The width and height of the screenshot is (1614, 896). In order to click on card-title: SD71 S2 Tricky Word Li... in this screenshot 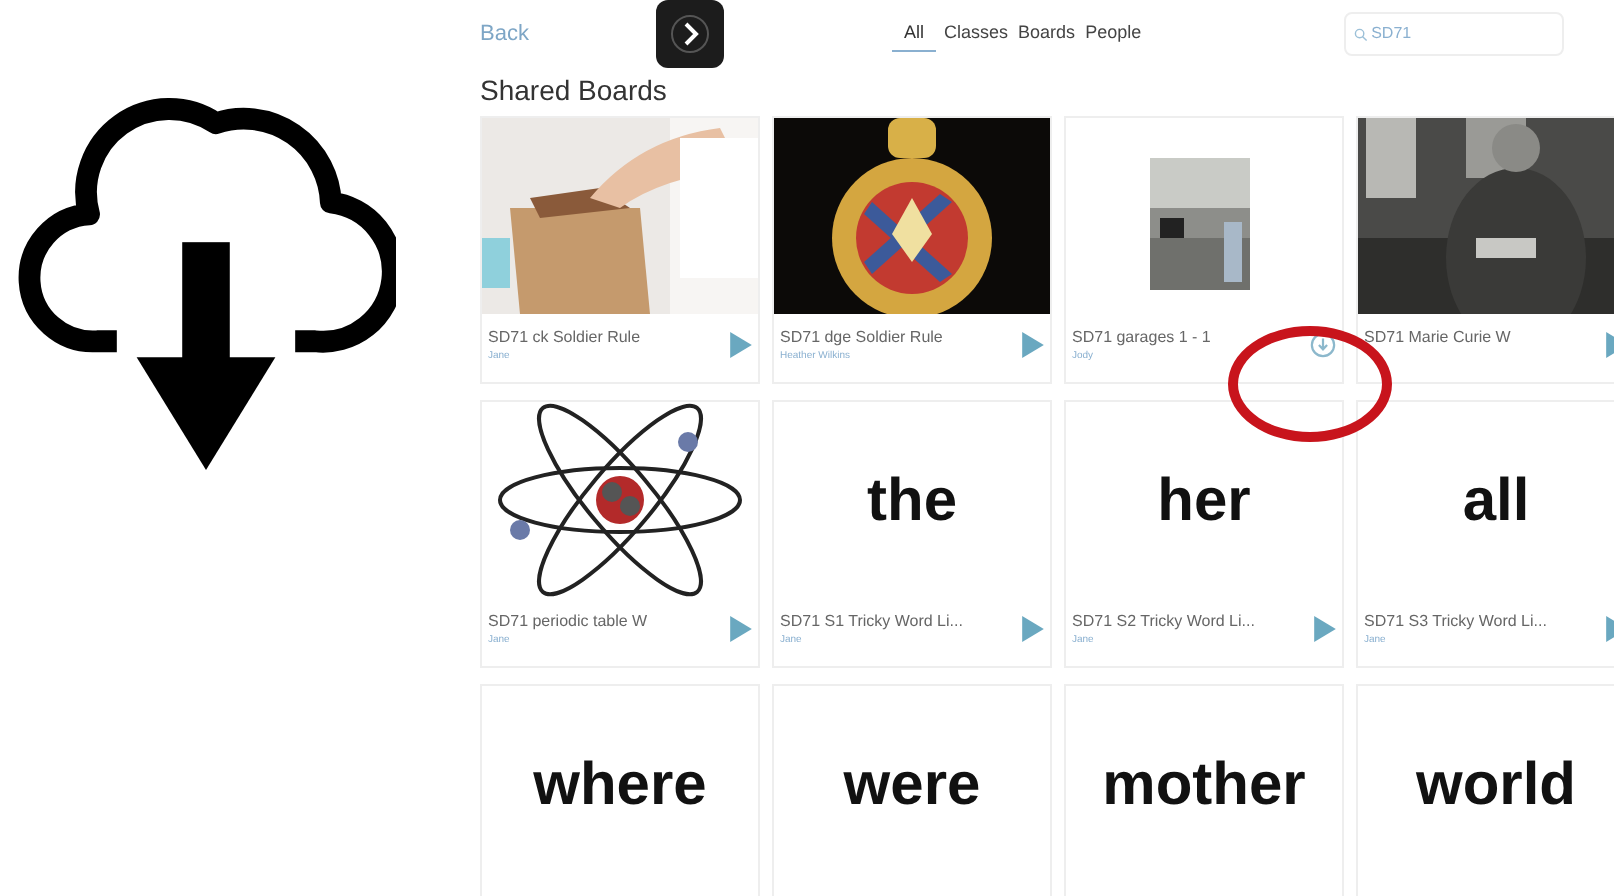, I will do `click(1163, 622)`.